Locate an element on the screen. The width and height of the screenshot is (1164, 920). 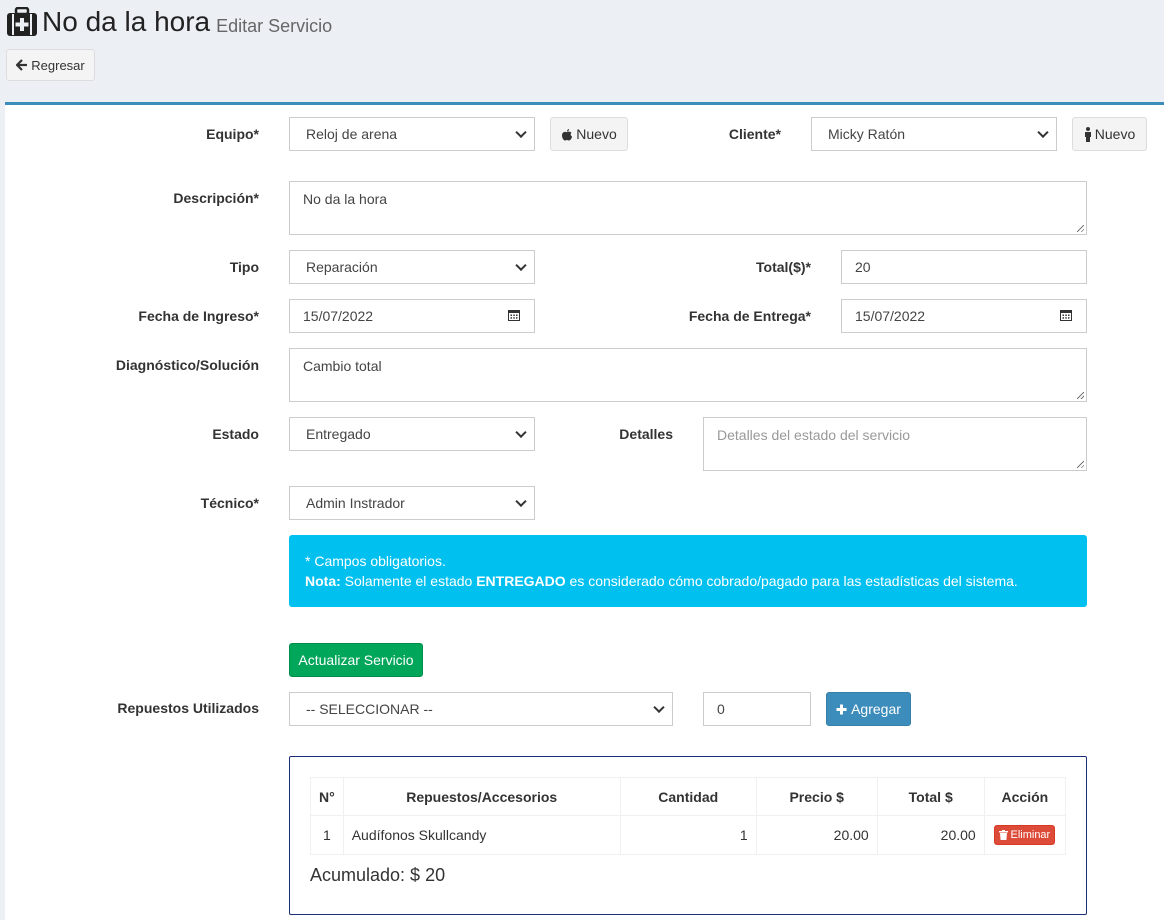
male-user-icon is located at coordinates (1087, 134).